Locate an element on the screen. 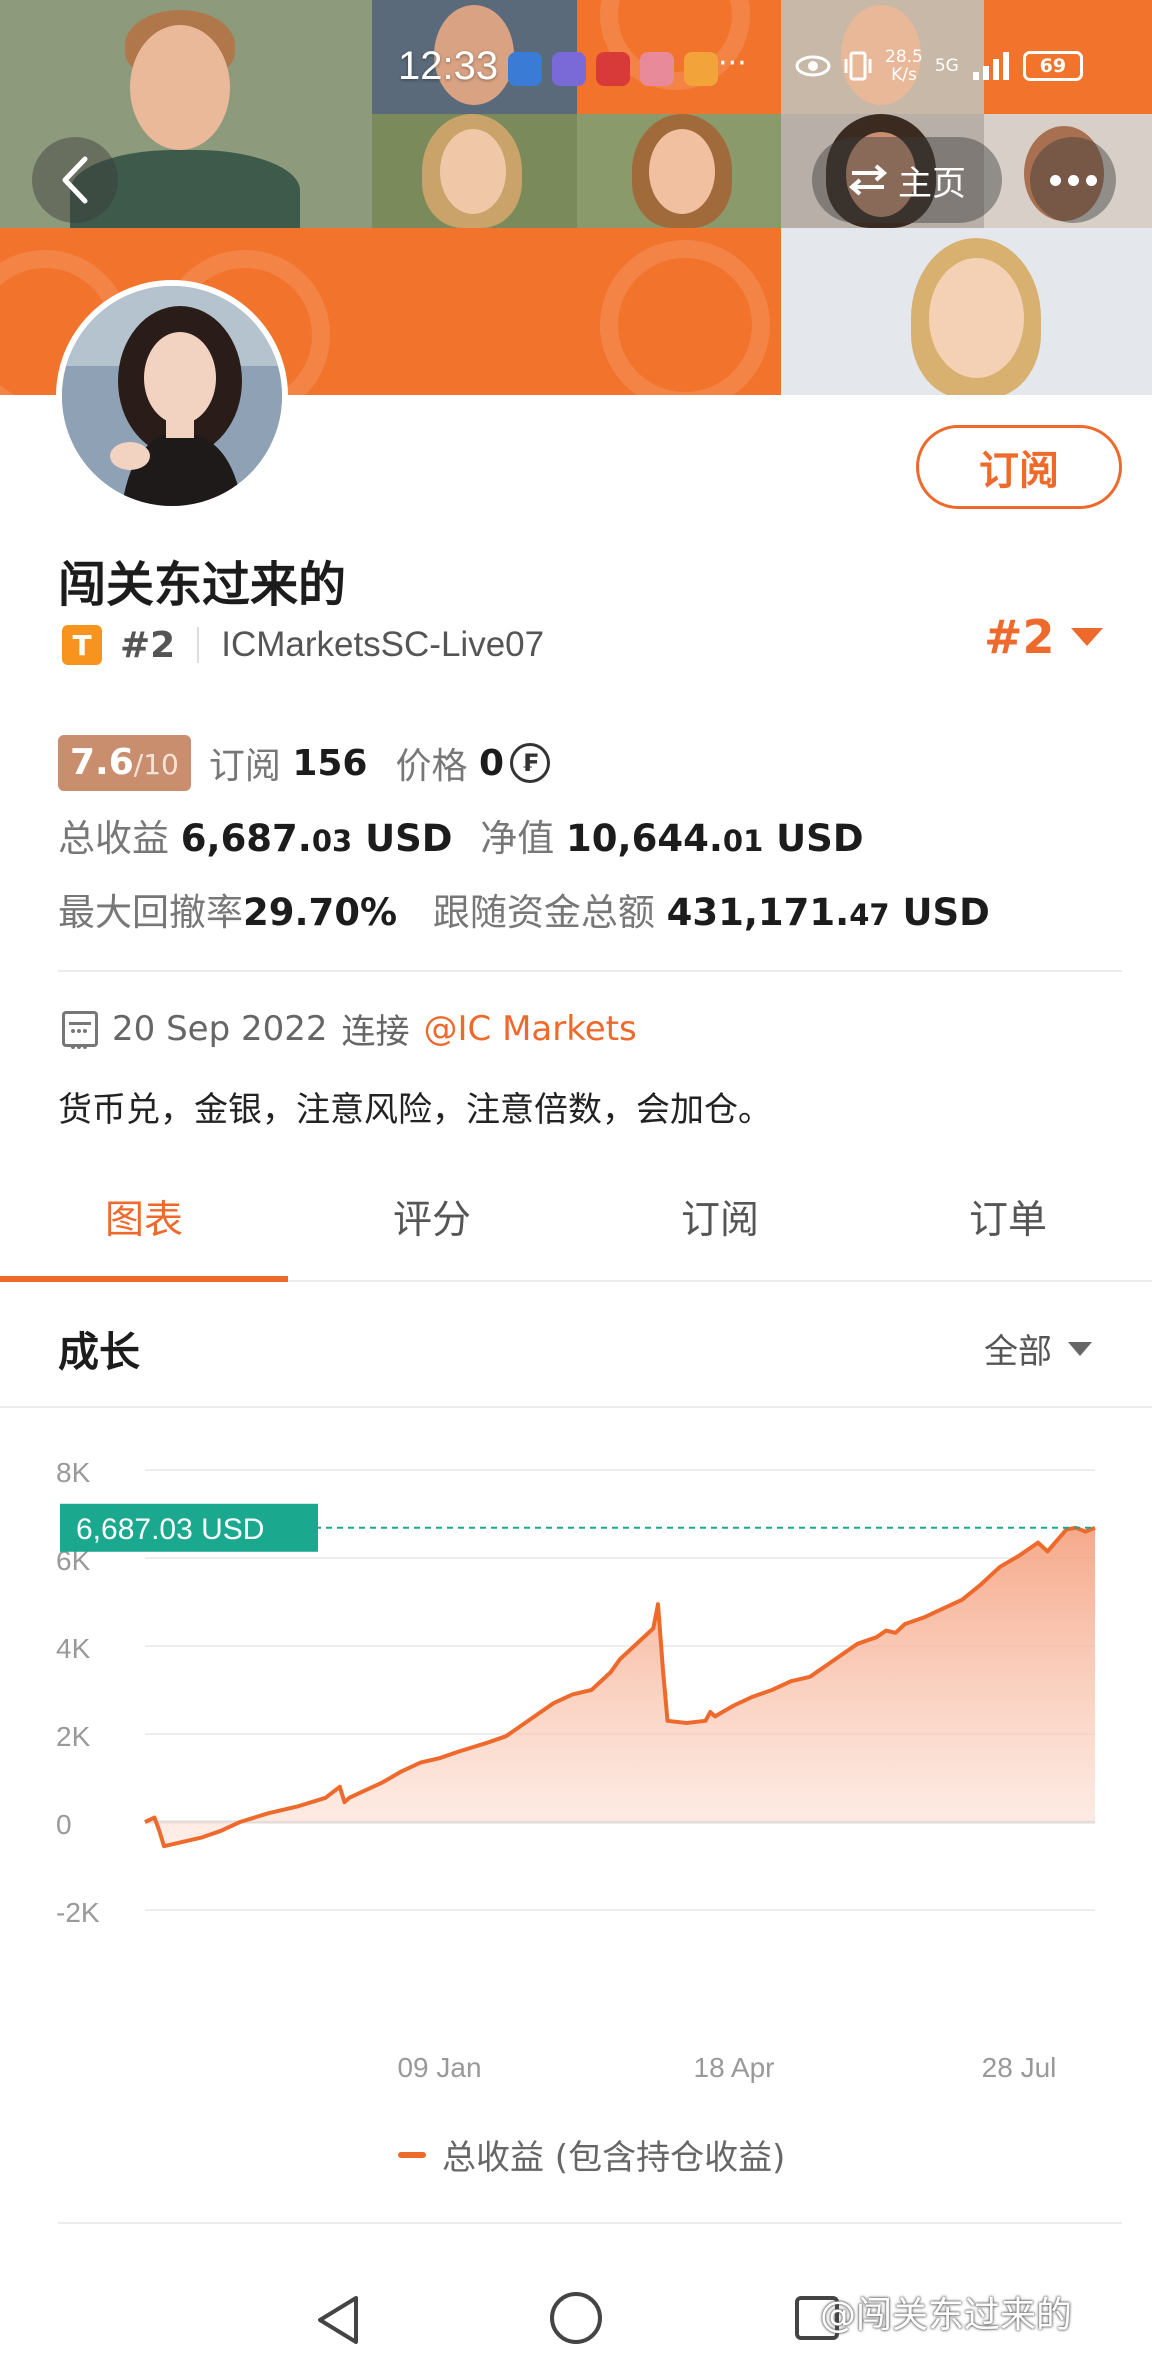 The image size is (1152, 2376). battery-icon: 69 is located at coordinates (1052, 66).